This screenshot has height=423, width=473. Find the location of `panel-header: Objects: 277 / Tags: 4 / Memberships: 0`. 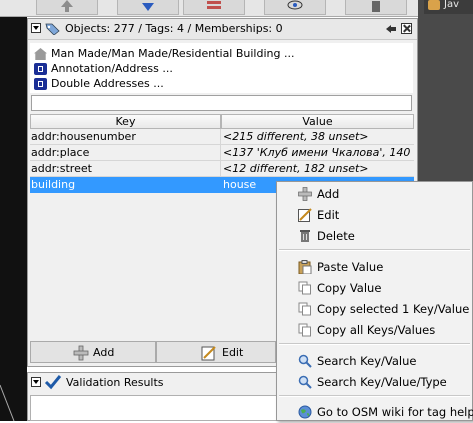

panel-header: Objects: 277 / Tags: 4 / Memberships: 0 is located at coordinates (222, 29).